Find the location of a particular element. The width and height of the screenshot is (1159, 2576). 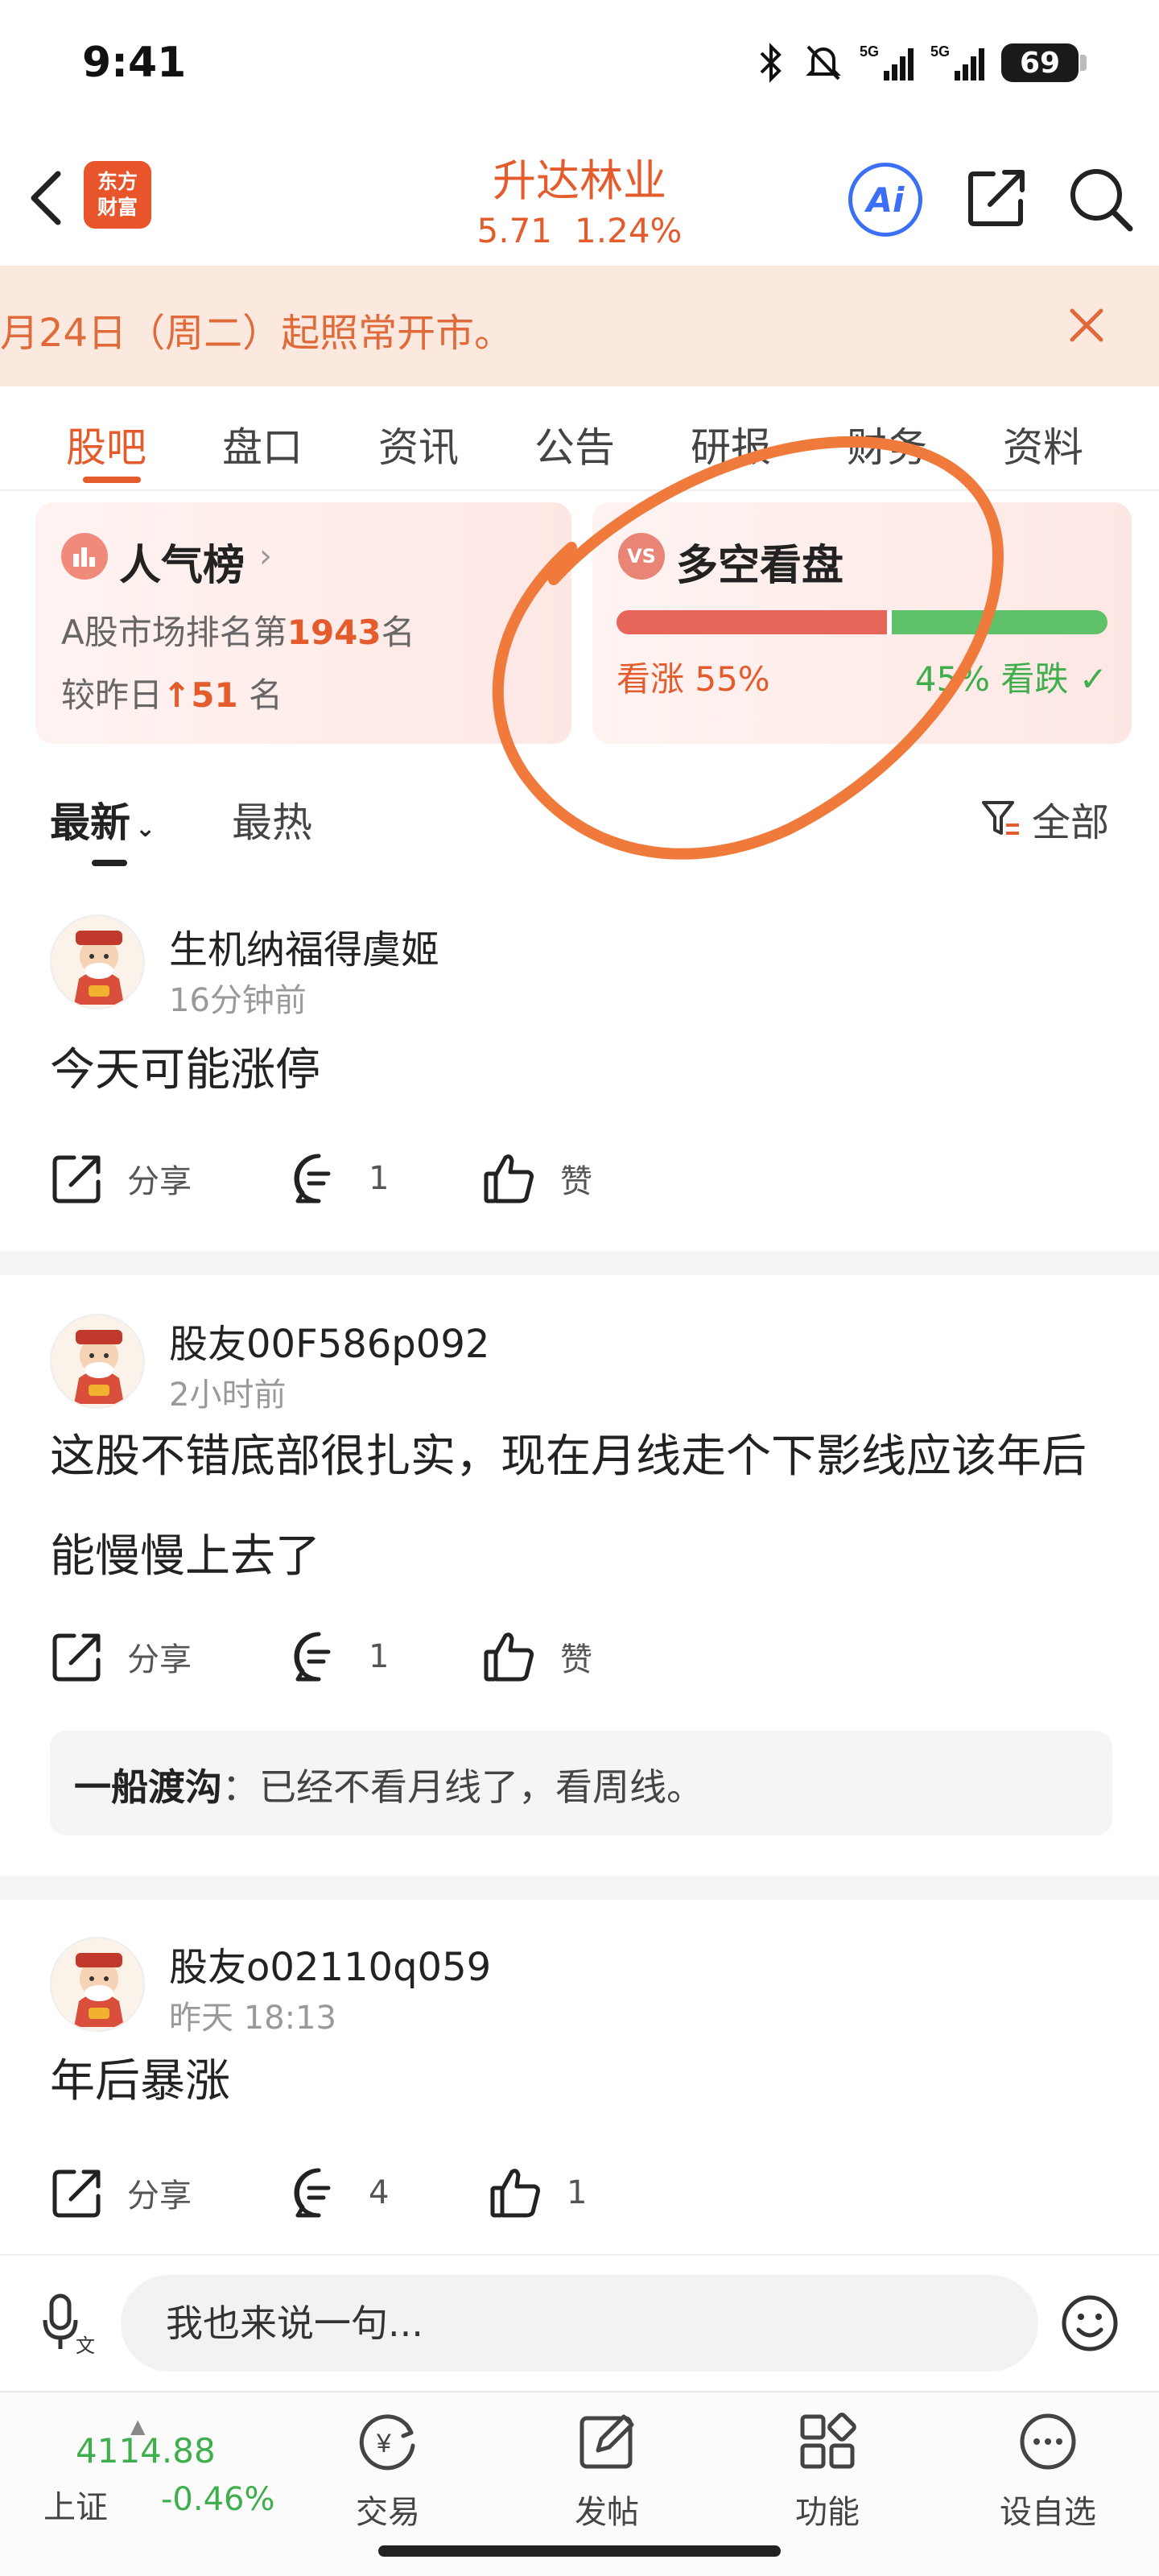

status-bar: 9:41 5G 5G 69 is located at coordinates (579, 64).